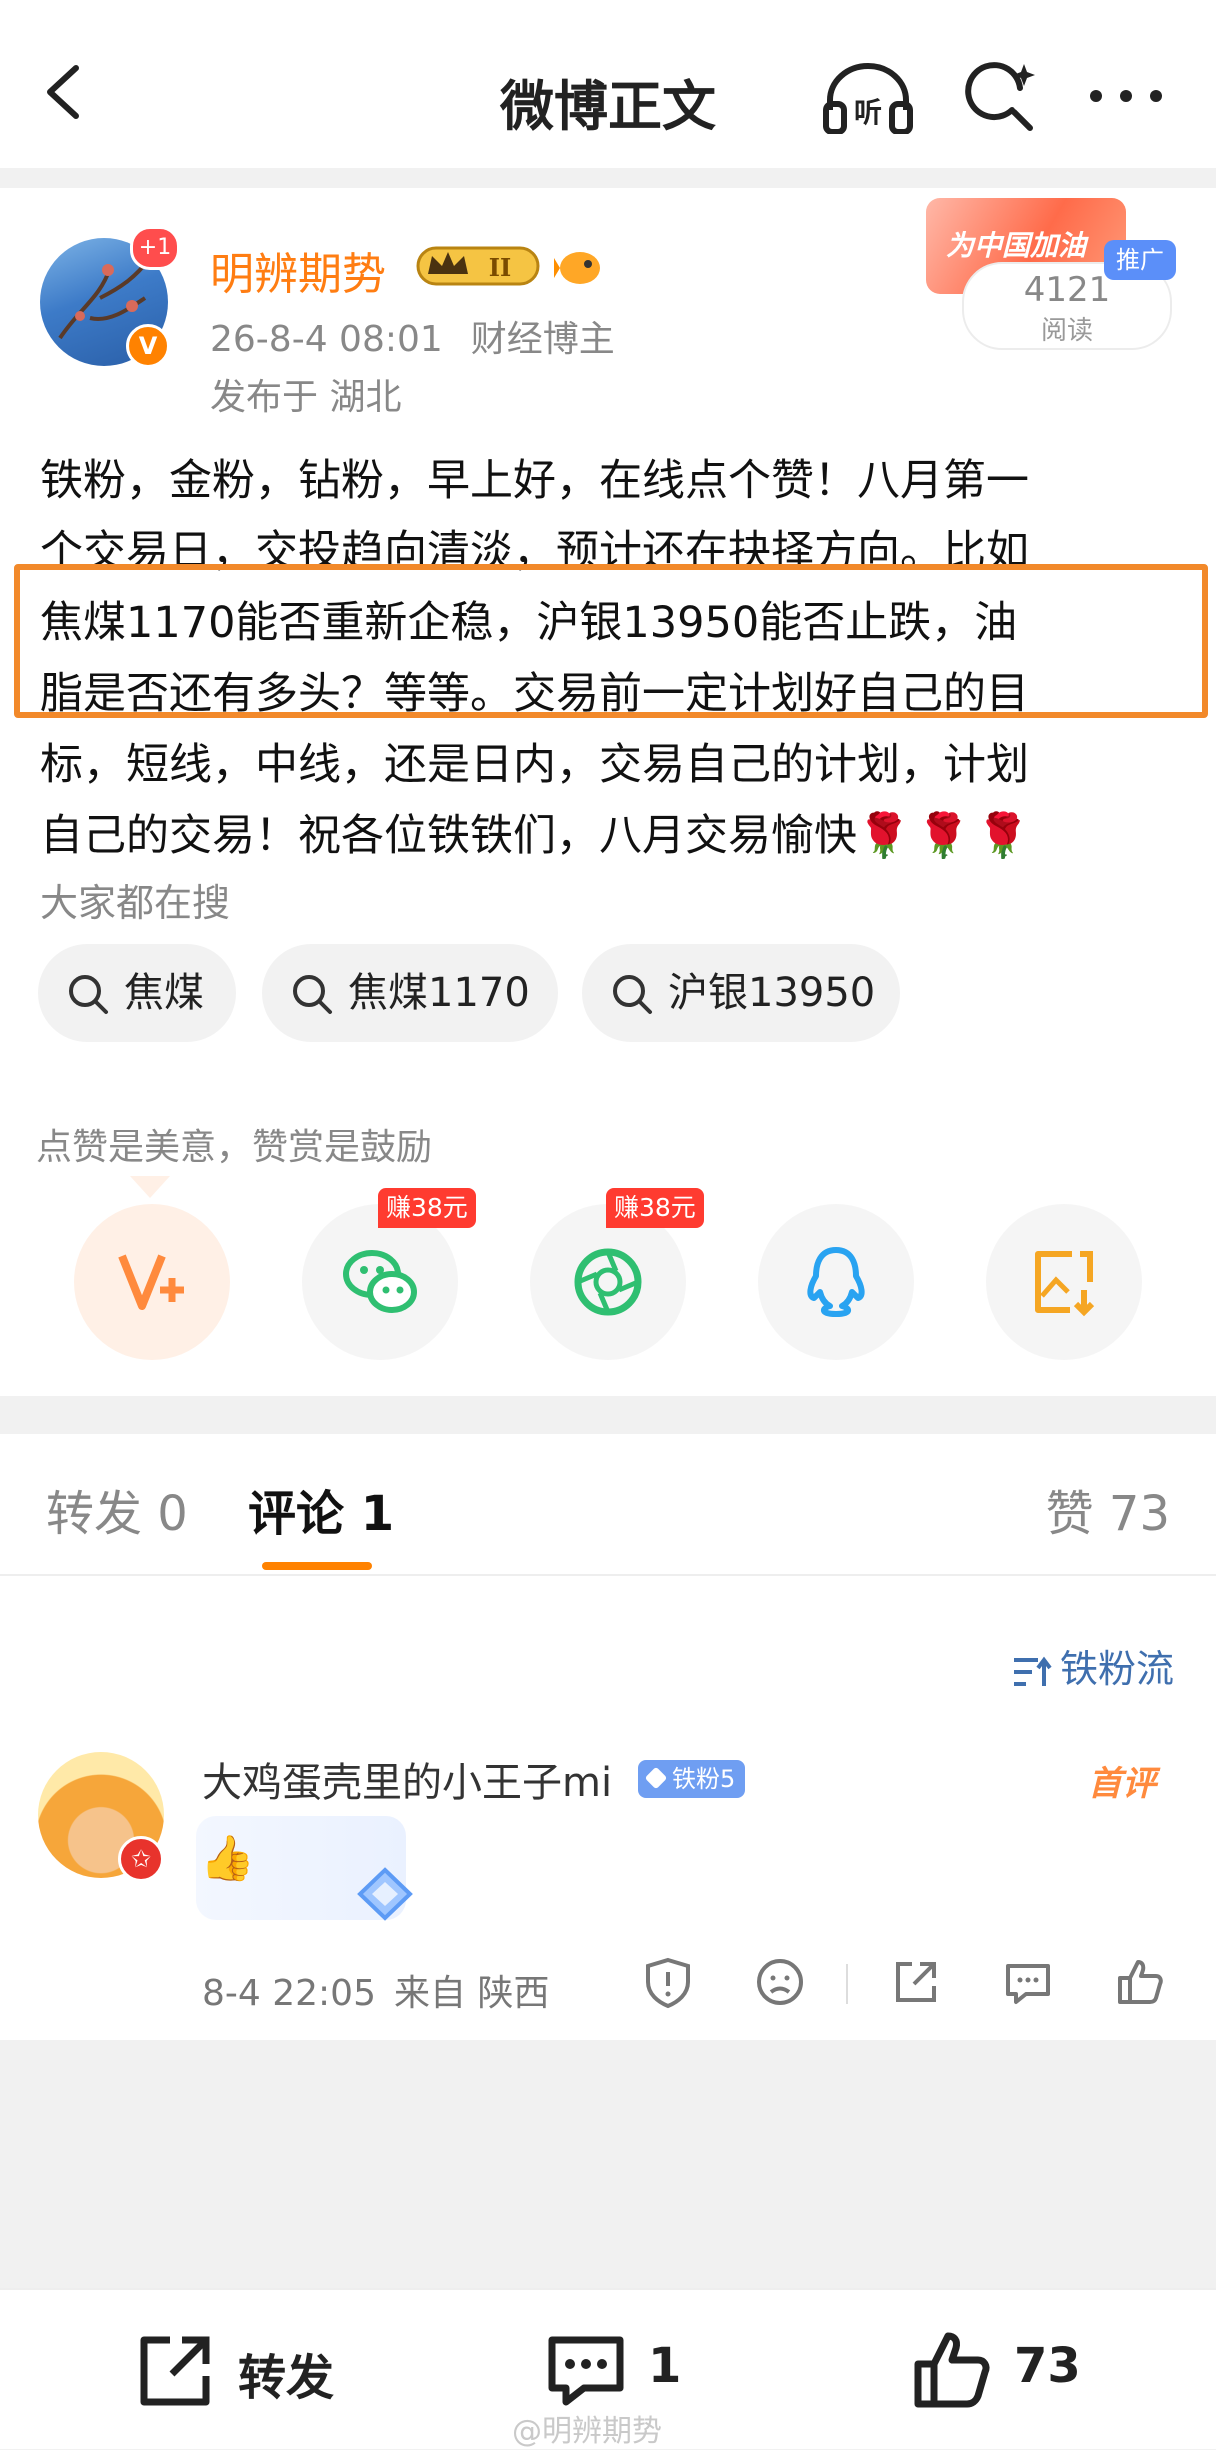 This screenshot has width=1216, height=2450. I want to click on comment-count: 1, so click(665, 2366).